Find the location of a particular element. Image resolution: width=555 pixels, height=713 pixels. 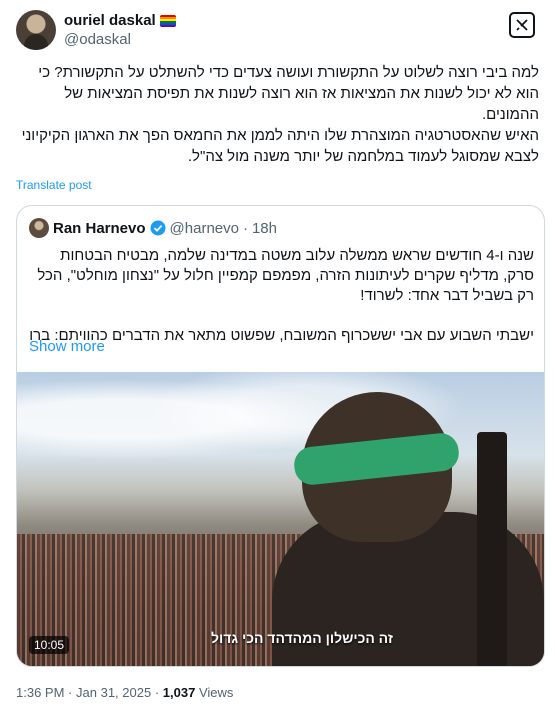

translate-post-link: Translate post is located at coordinates (54, 185).